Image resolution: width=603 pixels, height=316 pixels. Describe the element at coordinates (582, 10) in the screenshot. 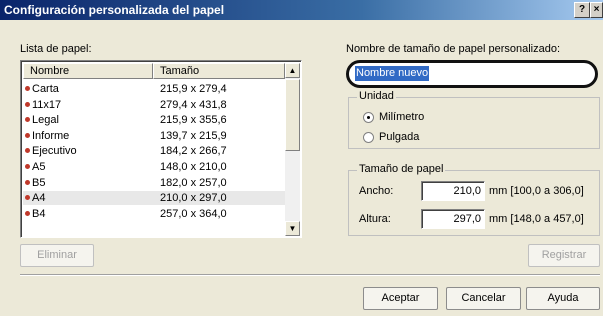

I see `help-icon: ?` at that location.